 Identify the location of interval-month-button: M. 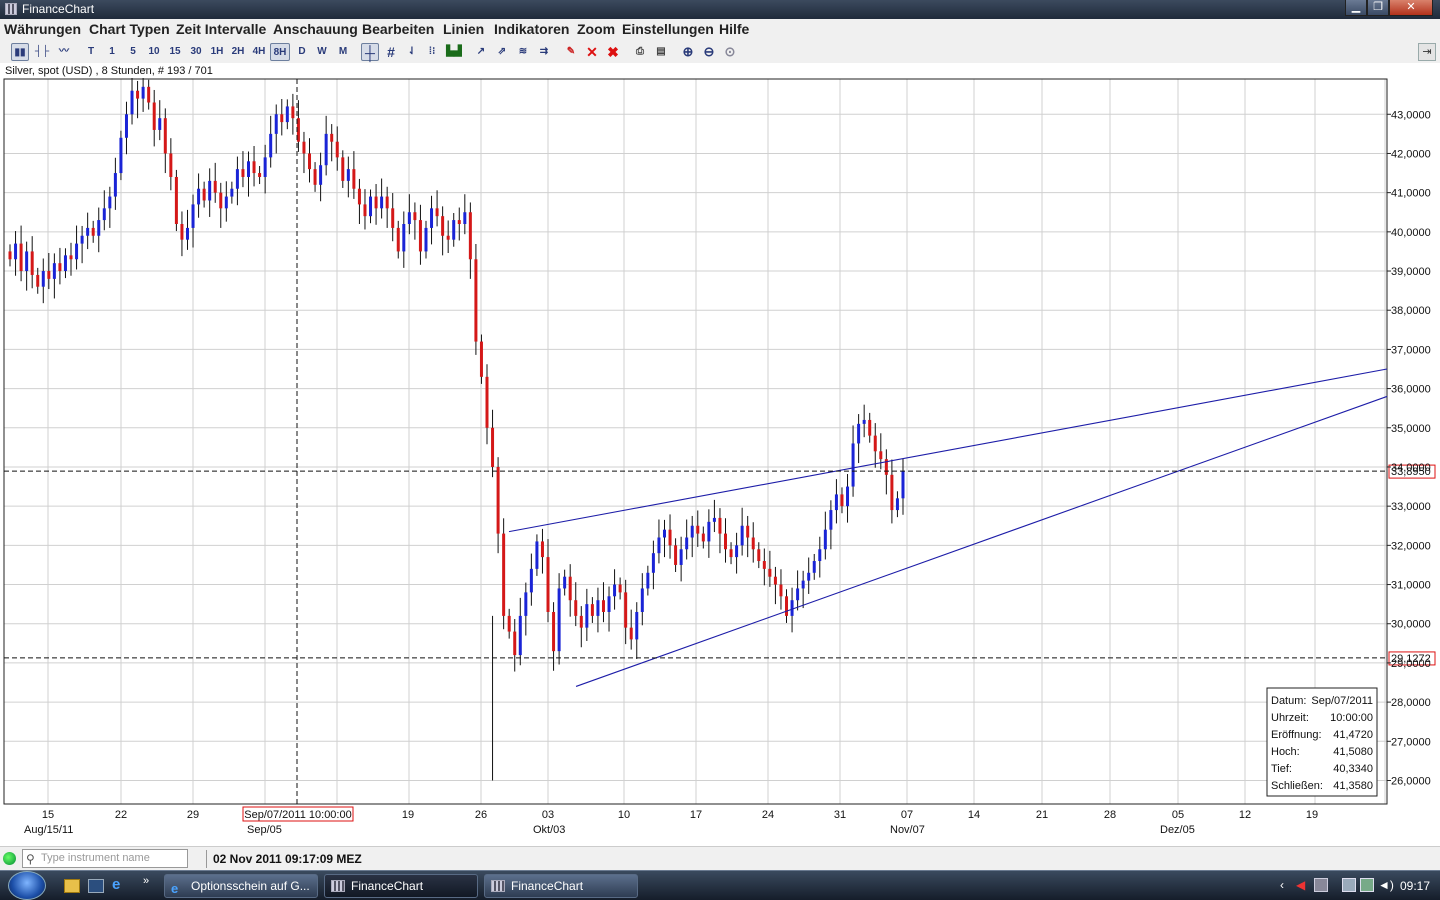
(343, 52).